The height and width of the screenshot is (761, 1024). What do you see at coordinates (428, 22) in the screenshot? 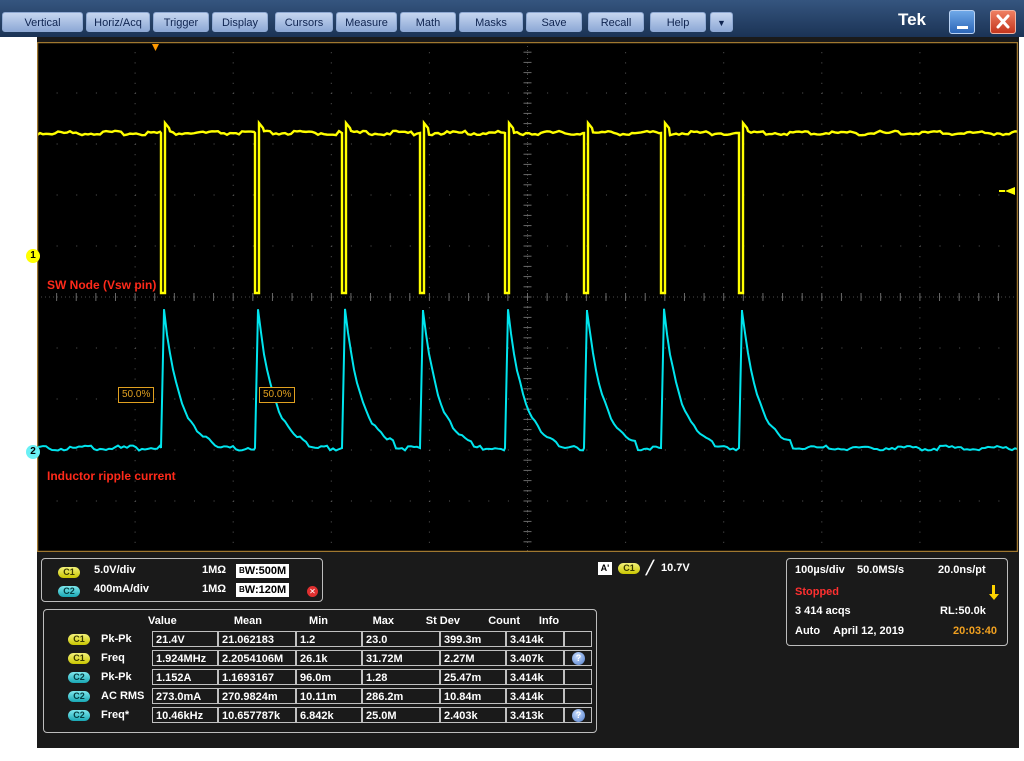
I see `menu-math: Math` at bounding box center [428, 22].